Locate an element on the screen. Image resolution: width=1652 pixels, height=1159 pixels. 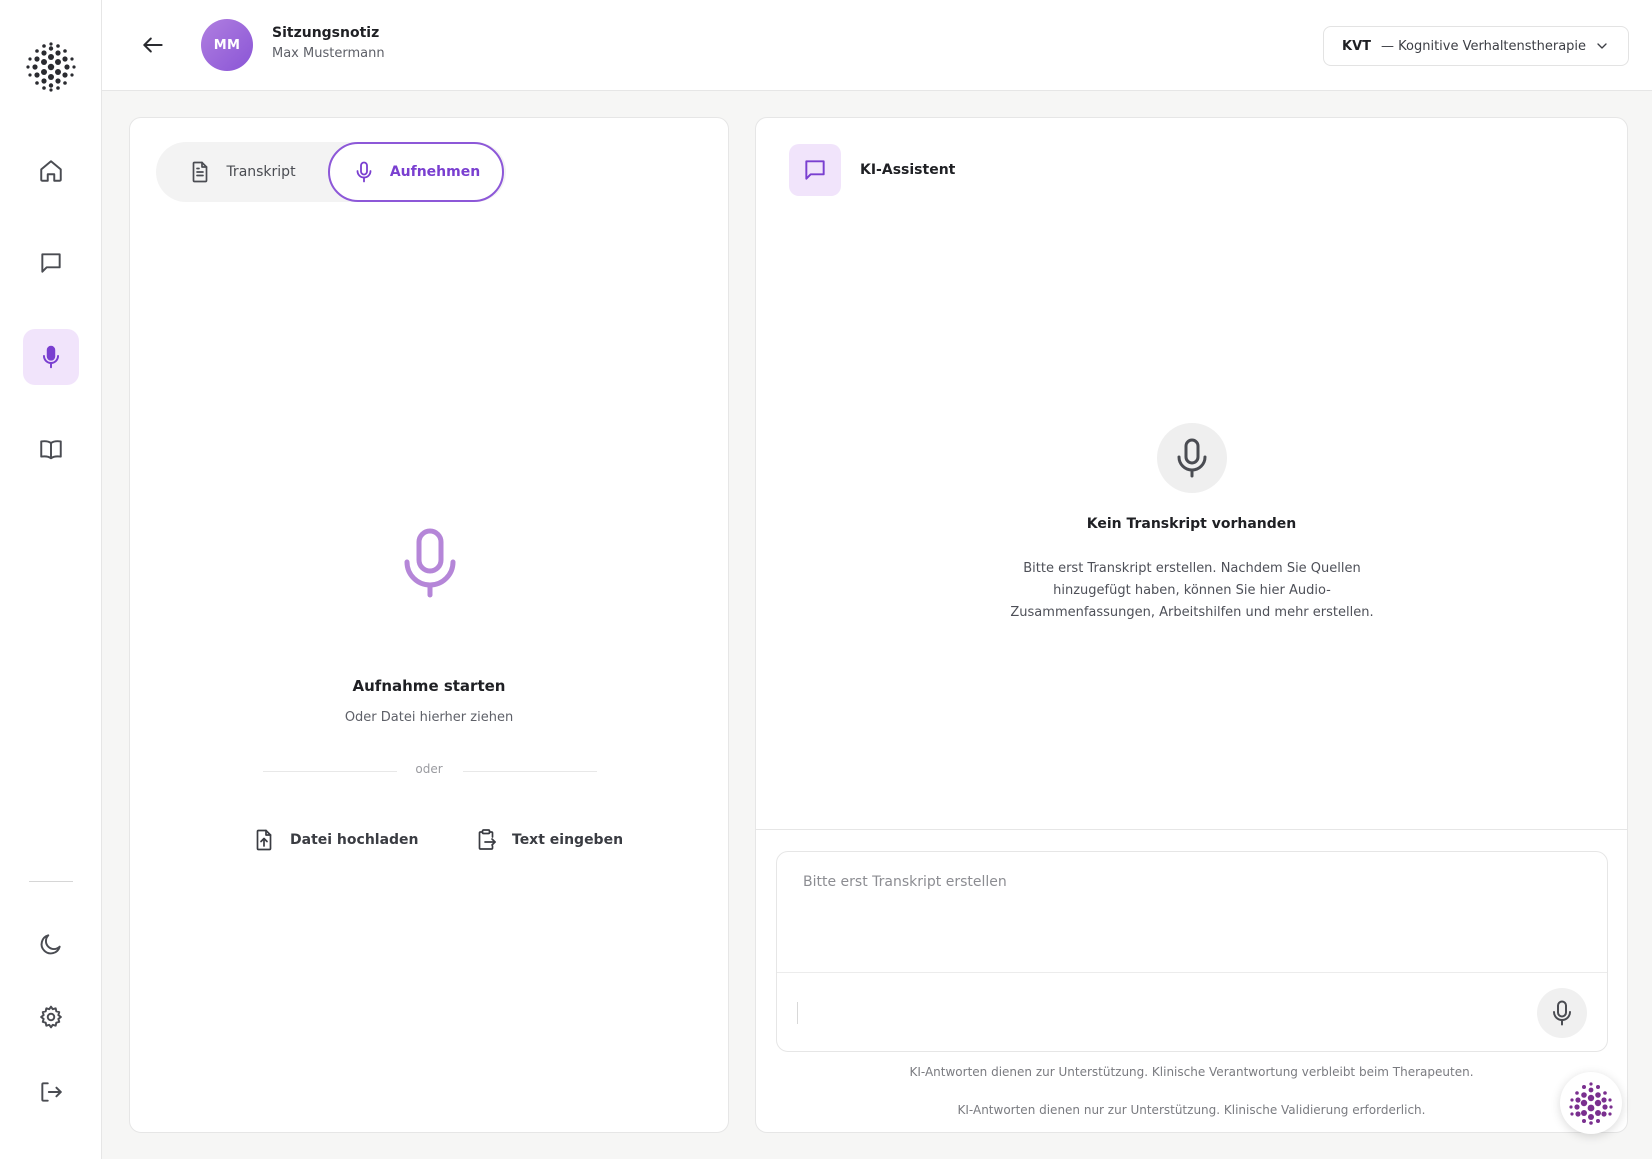
or-divider-right is located at coordinates (530, 771).